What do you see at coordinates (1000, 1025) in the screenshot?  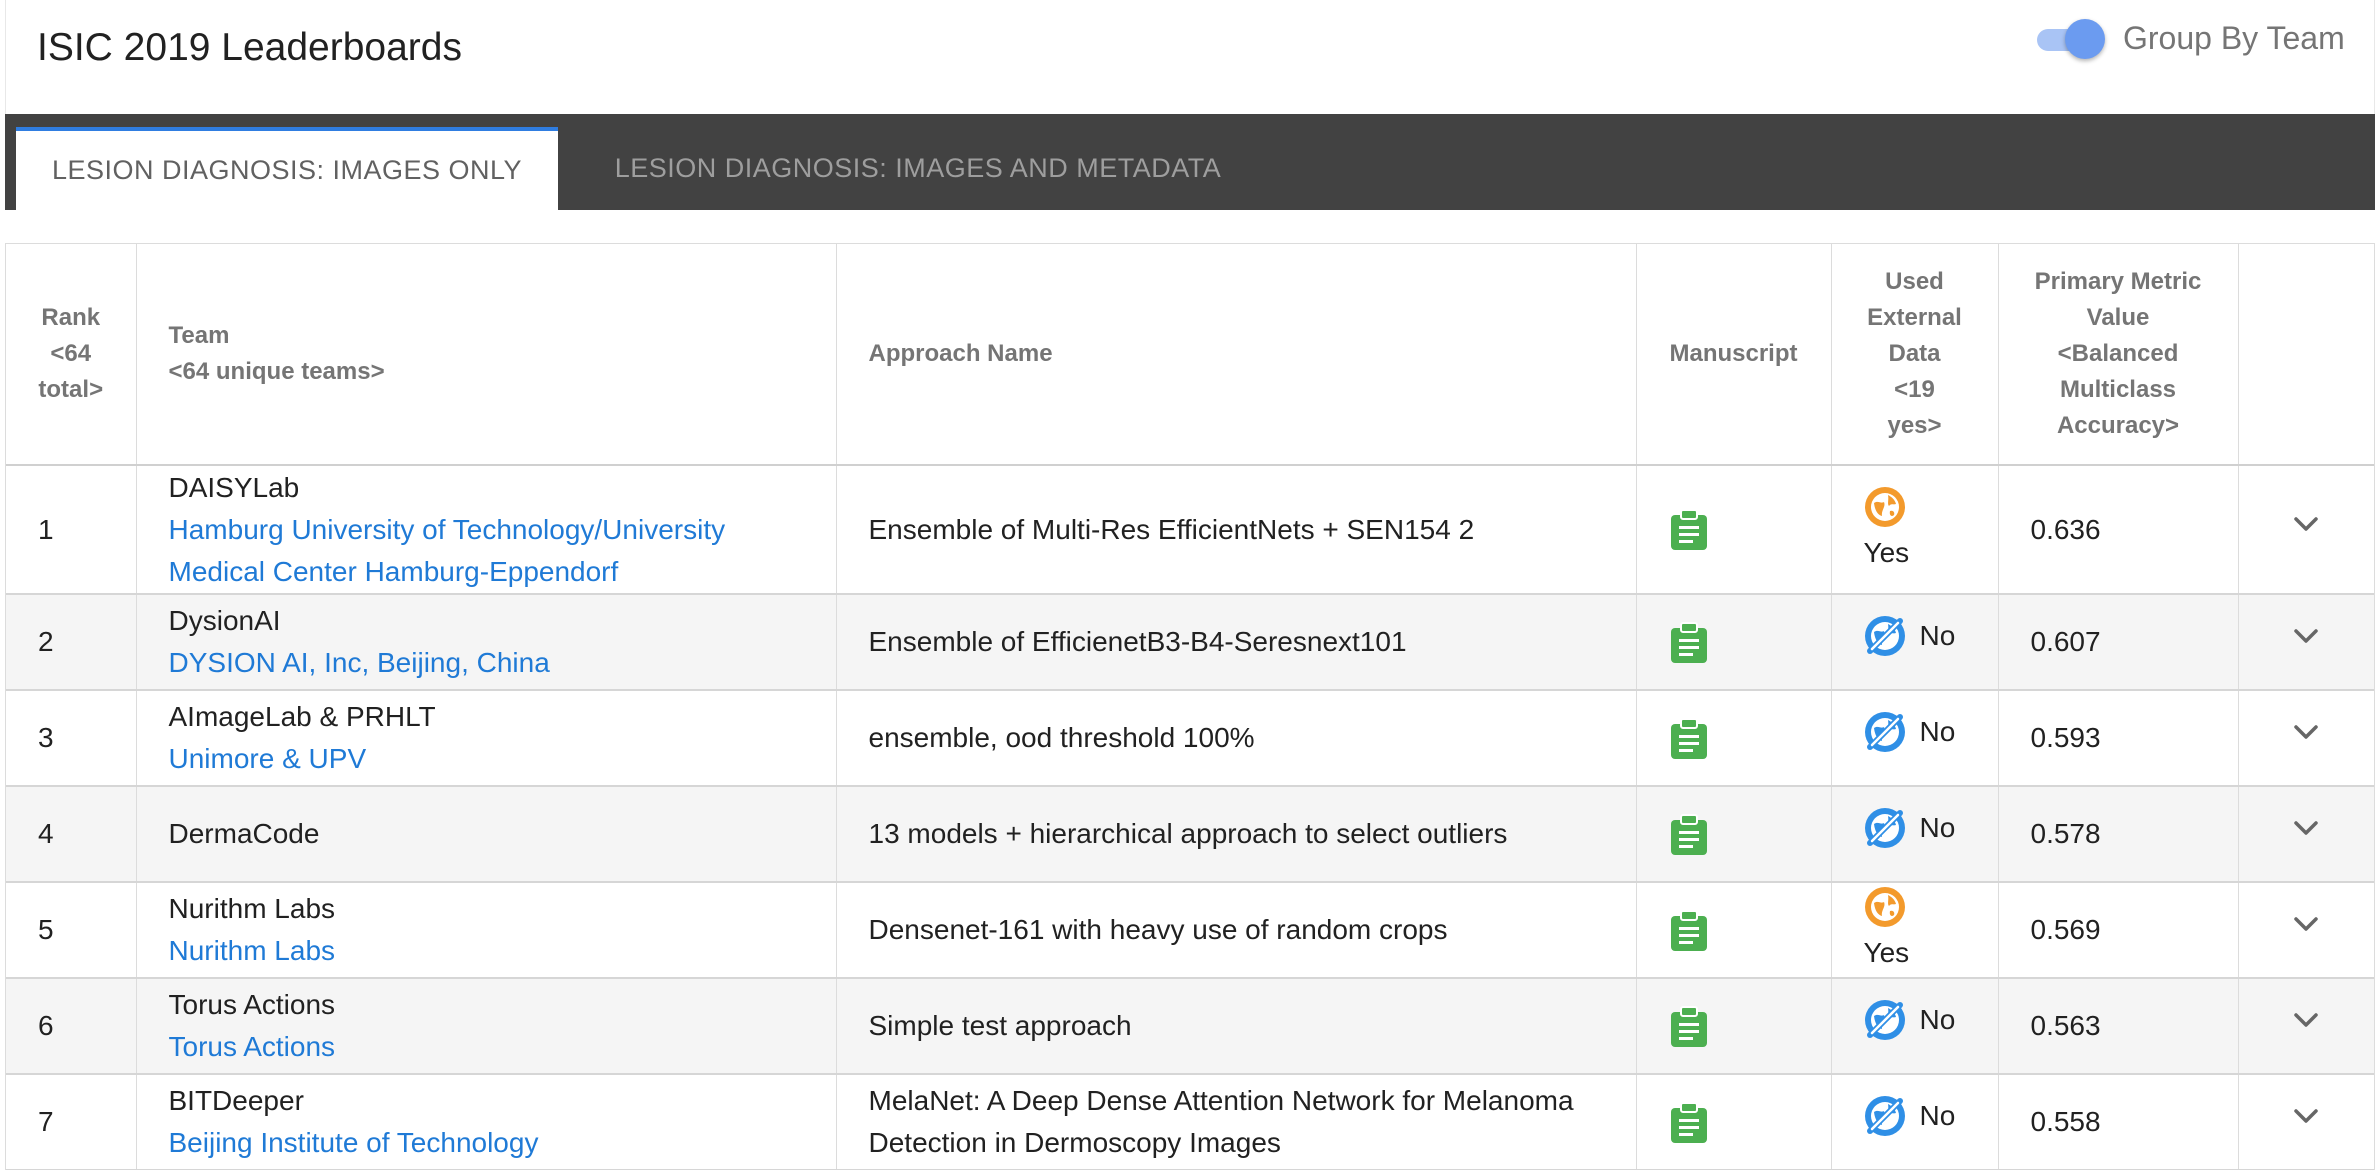 I see `approach-name: Simple test approach` at bounding box center [1000, 1025].